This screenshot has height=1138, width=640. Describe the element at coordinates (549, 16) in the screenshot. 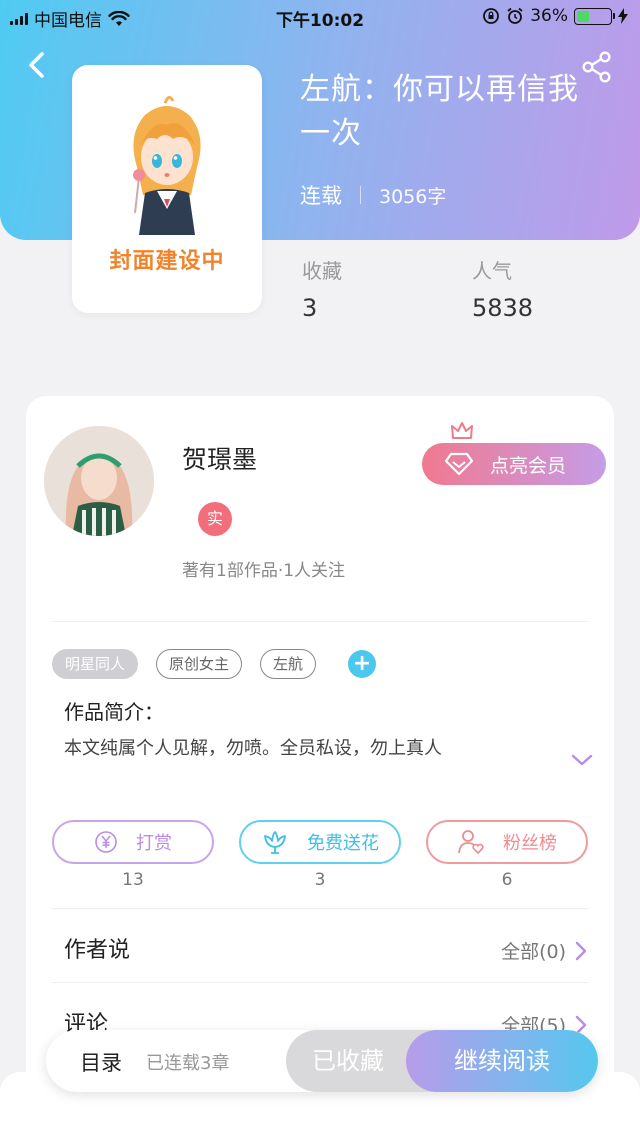

I see `battery-percent: 36%` at that location.